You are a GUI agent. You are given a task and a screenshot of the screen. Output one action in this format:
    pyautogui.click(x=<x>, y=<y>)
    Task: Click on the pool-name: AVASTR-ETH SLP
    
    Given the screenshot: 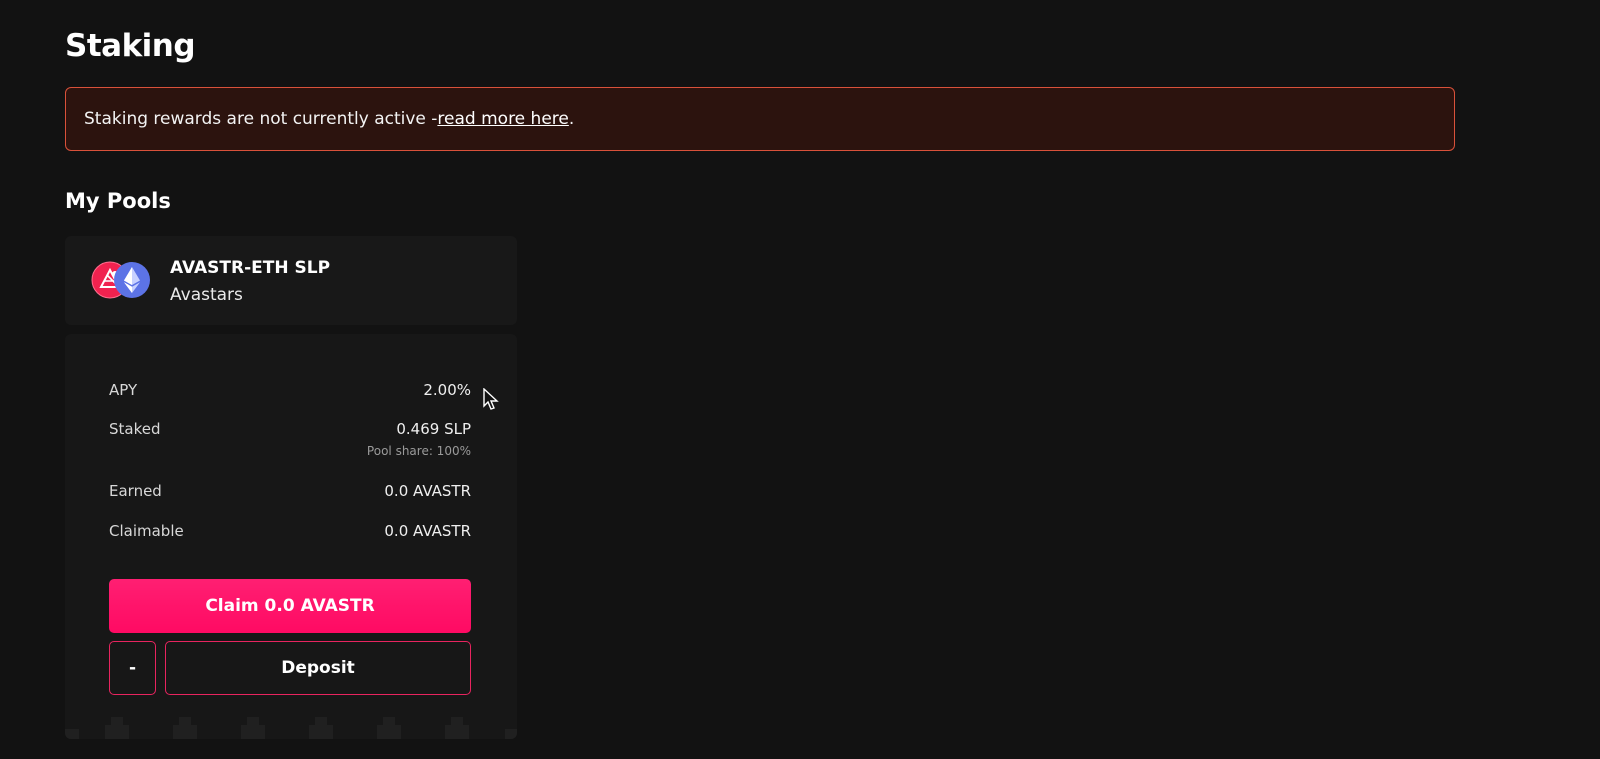 What is the action you would take?
    pyautogui.click(x=250, y=268)
    